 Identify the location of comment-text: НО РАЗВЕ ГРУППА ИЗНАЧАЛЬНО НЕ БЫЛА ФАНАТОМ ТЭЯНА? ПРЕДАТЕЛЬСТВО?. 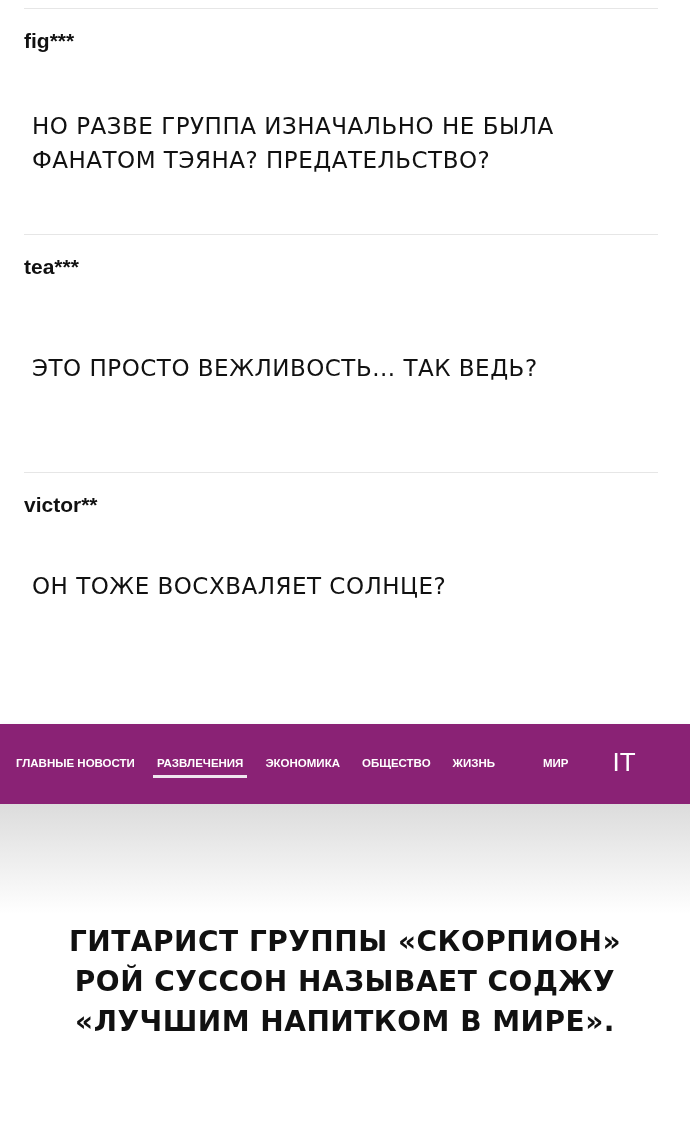
(293, 143).